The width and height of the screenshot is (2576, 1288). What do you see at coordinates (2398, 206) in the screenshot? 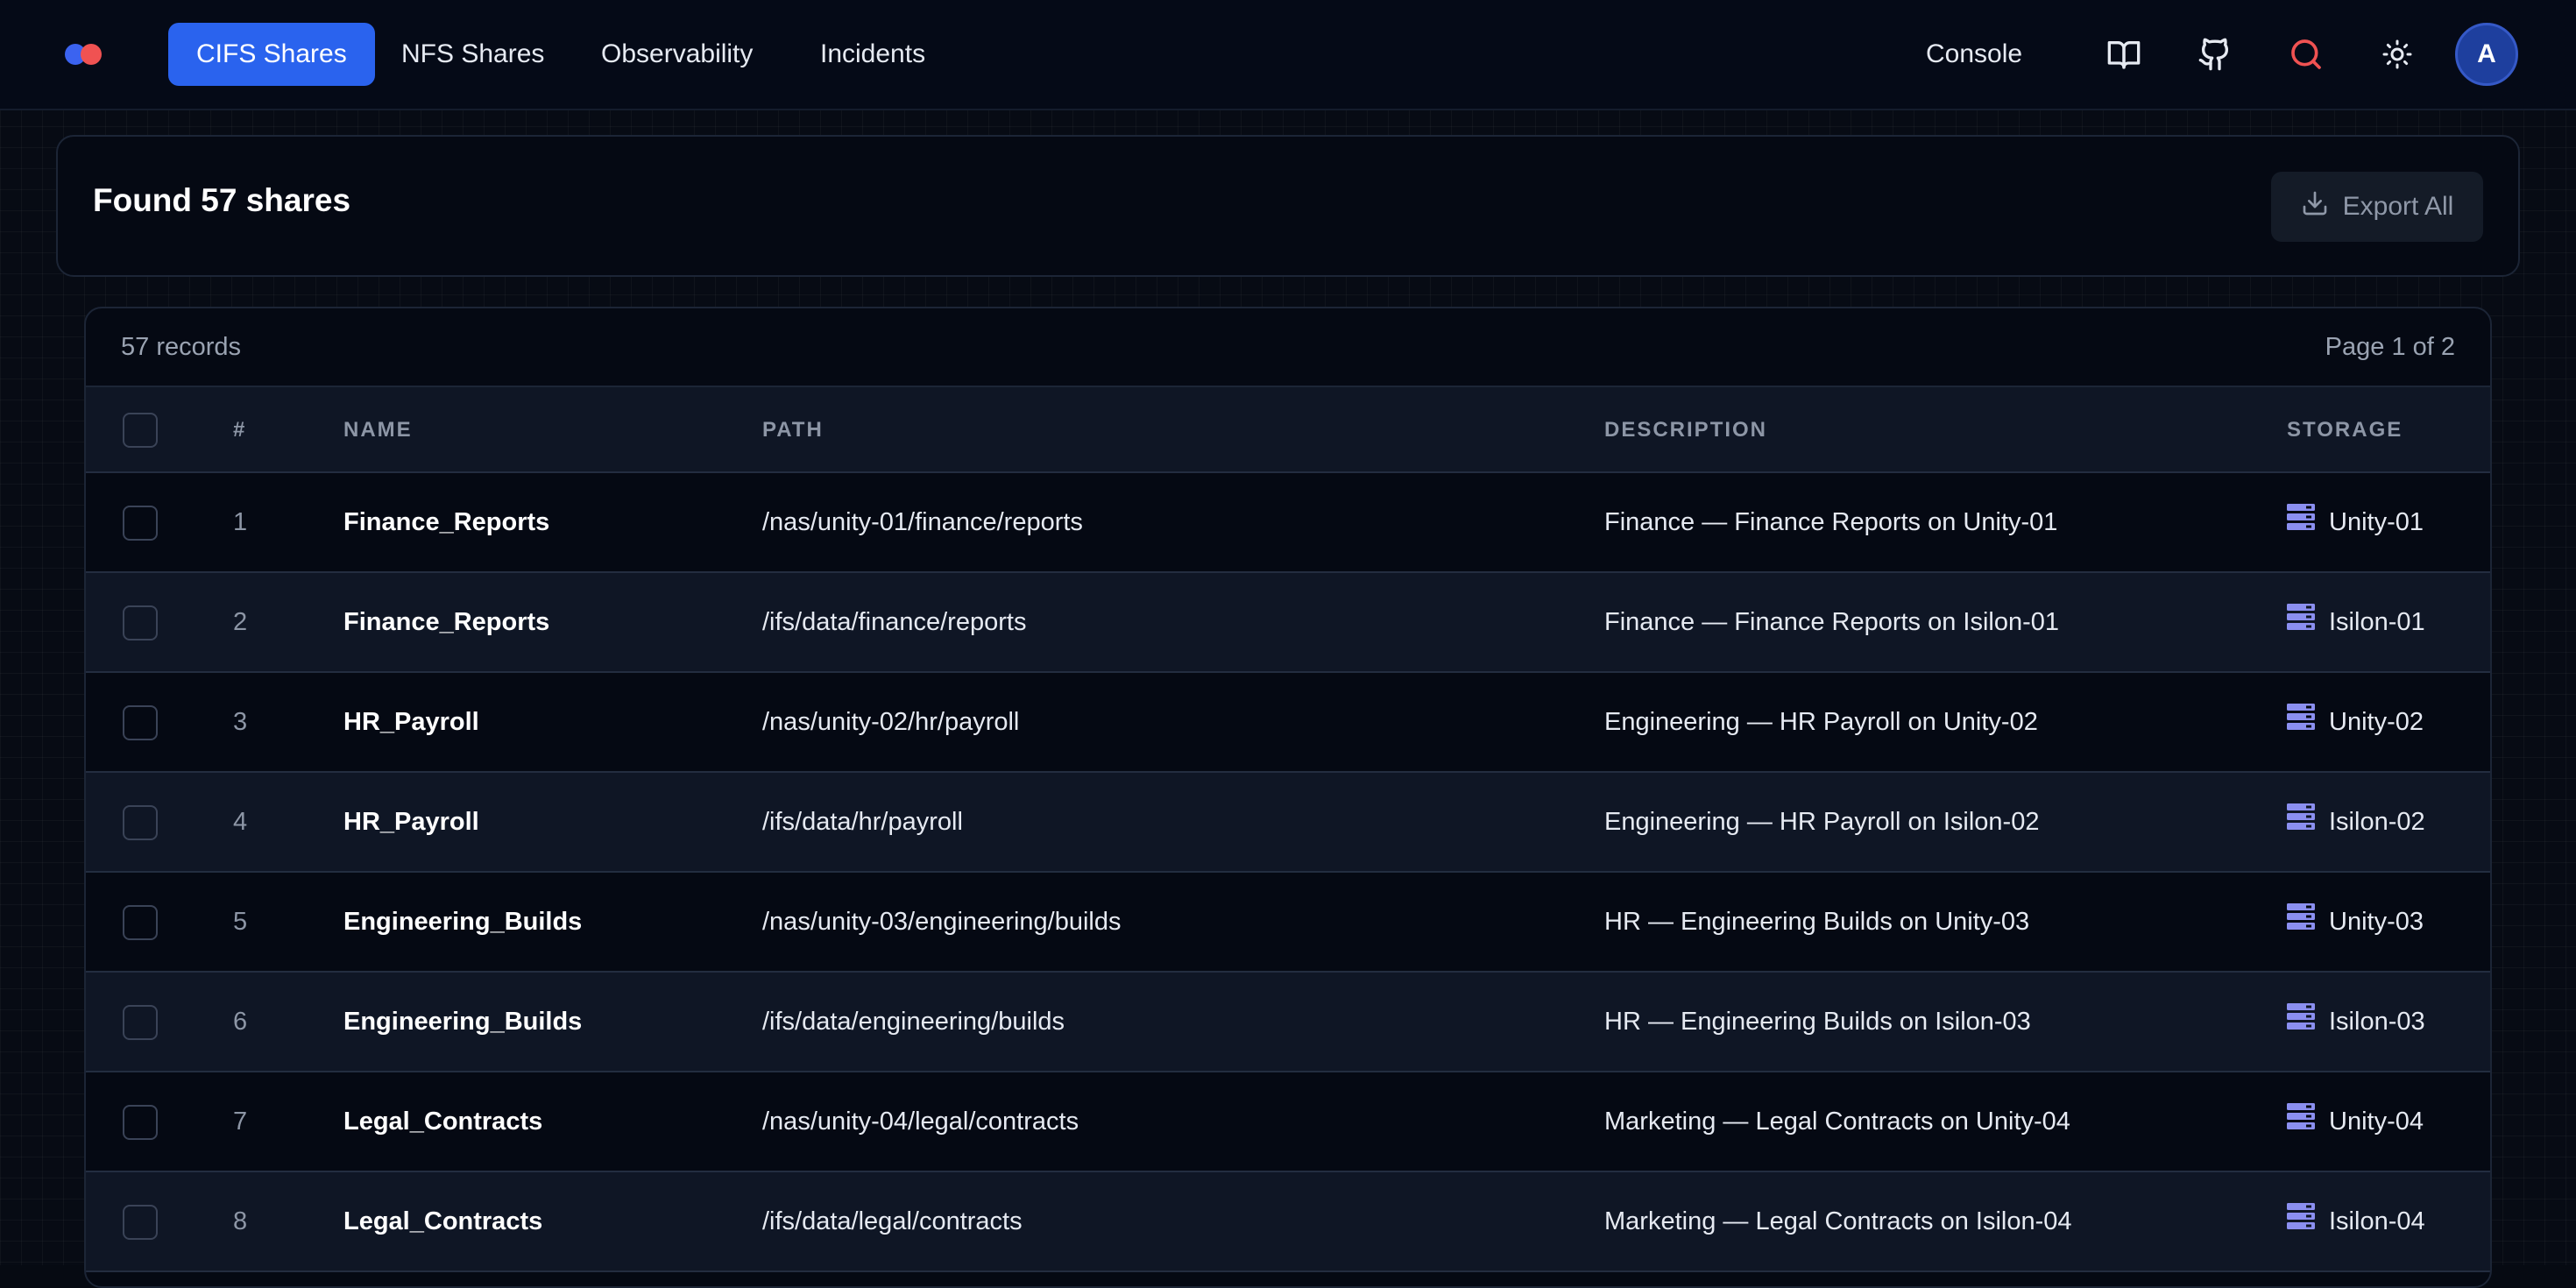
I see `export-all-label: Export All` at bounding box center [2398, 206].